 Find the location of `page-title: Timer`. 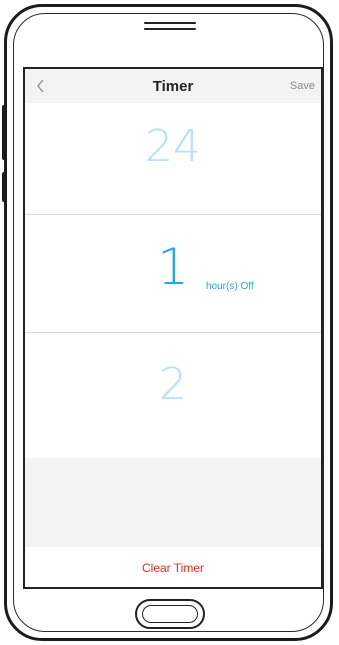

page-title: Timer is located at coordinates (173, 86).